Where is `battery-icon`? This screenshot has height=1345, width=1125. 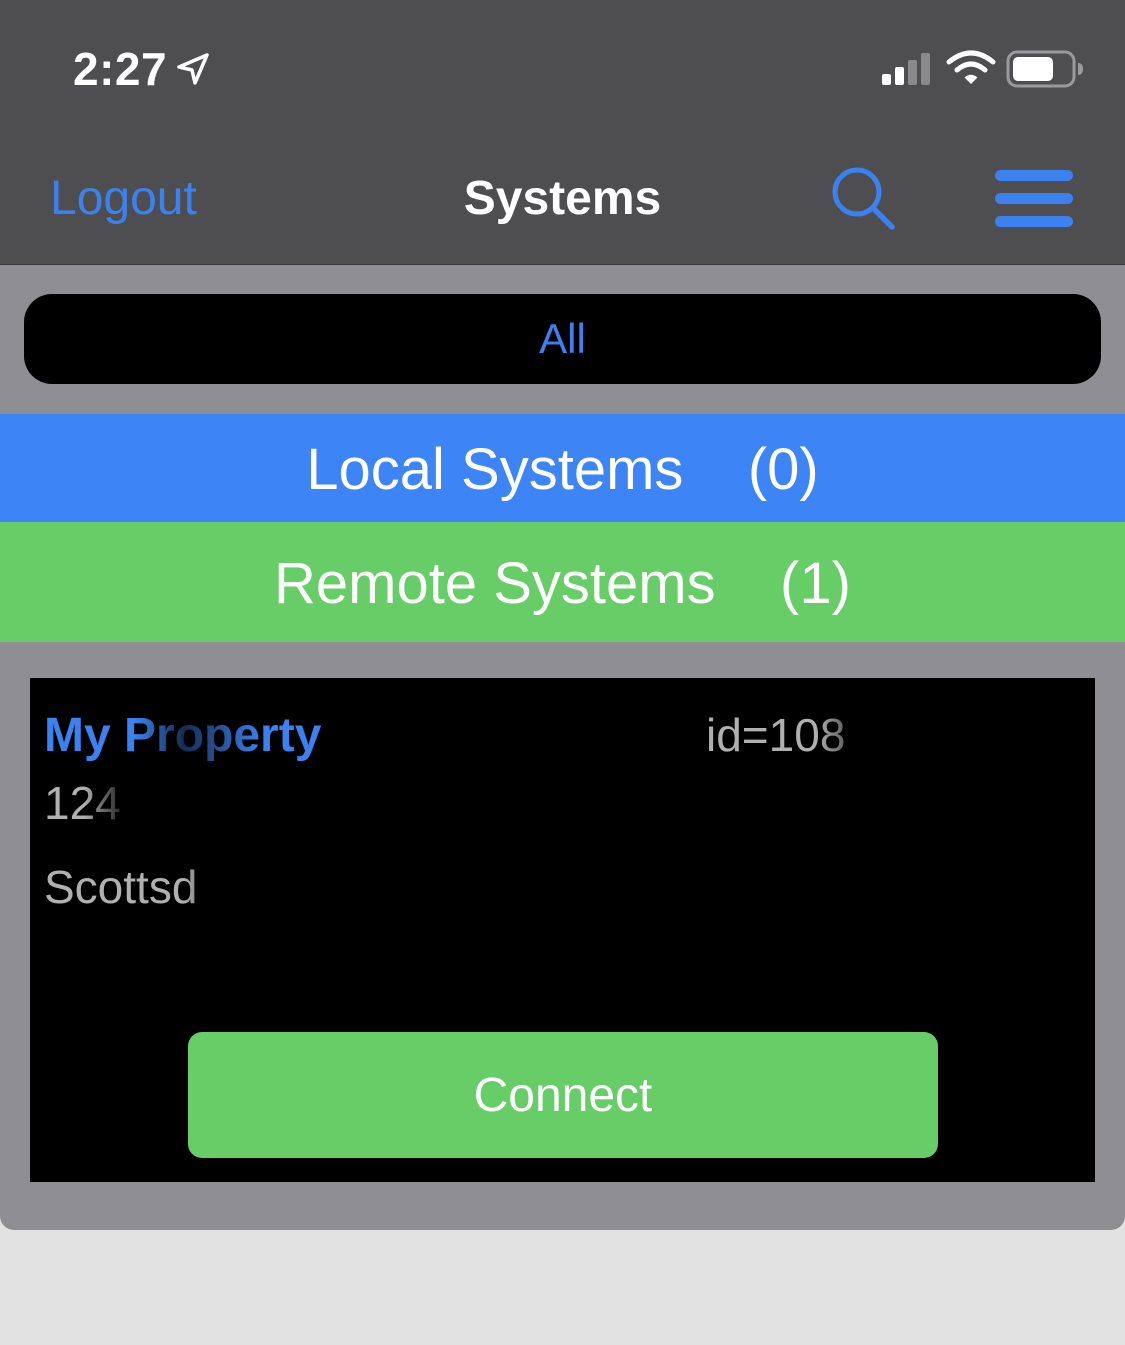
battery-icon is located at coordinates (1044, 69).